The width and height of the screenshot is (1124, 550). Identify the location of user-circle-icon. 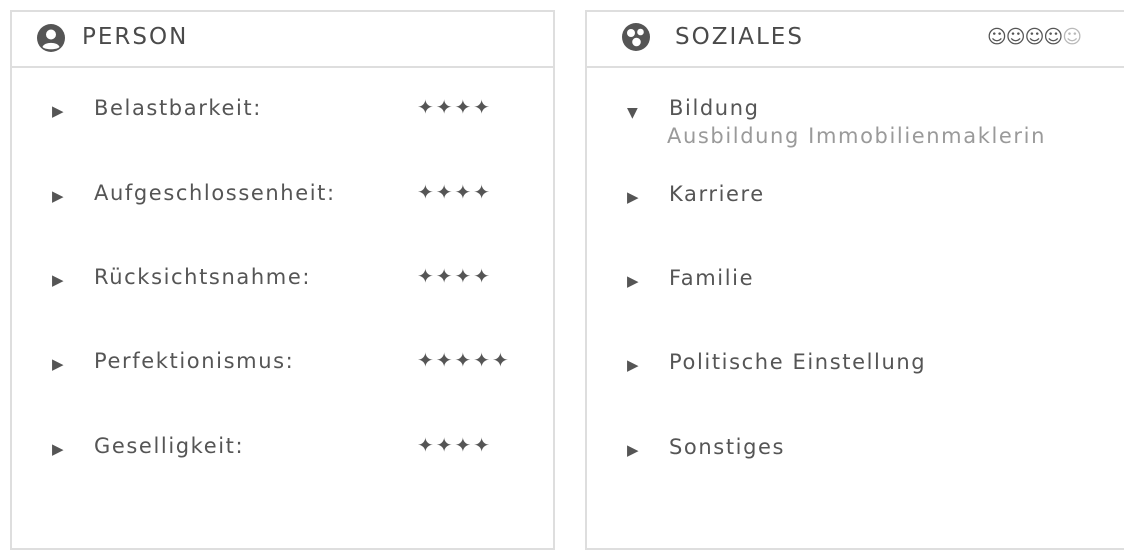
(51, 38).